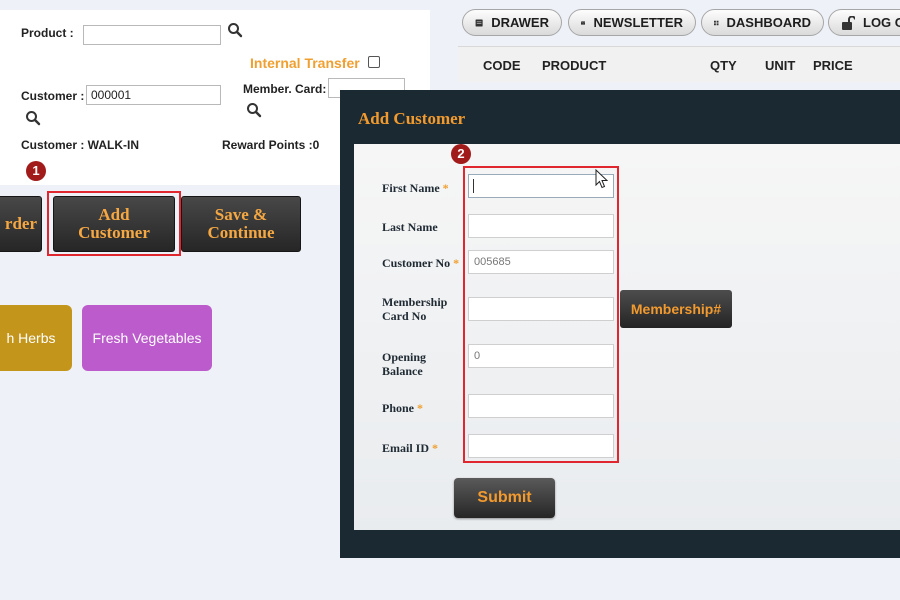  What do you see at coordinates (31, 338) in the screenshot?
I see `category-tile-label: h Herbs` at bounding box center [31, 338].